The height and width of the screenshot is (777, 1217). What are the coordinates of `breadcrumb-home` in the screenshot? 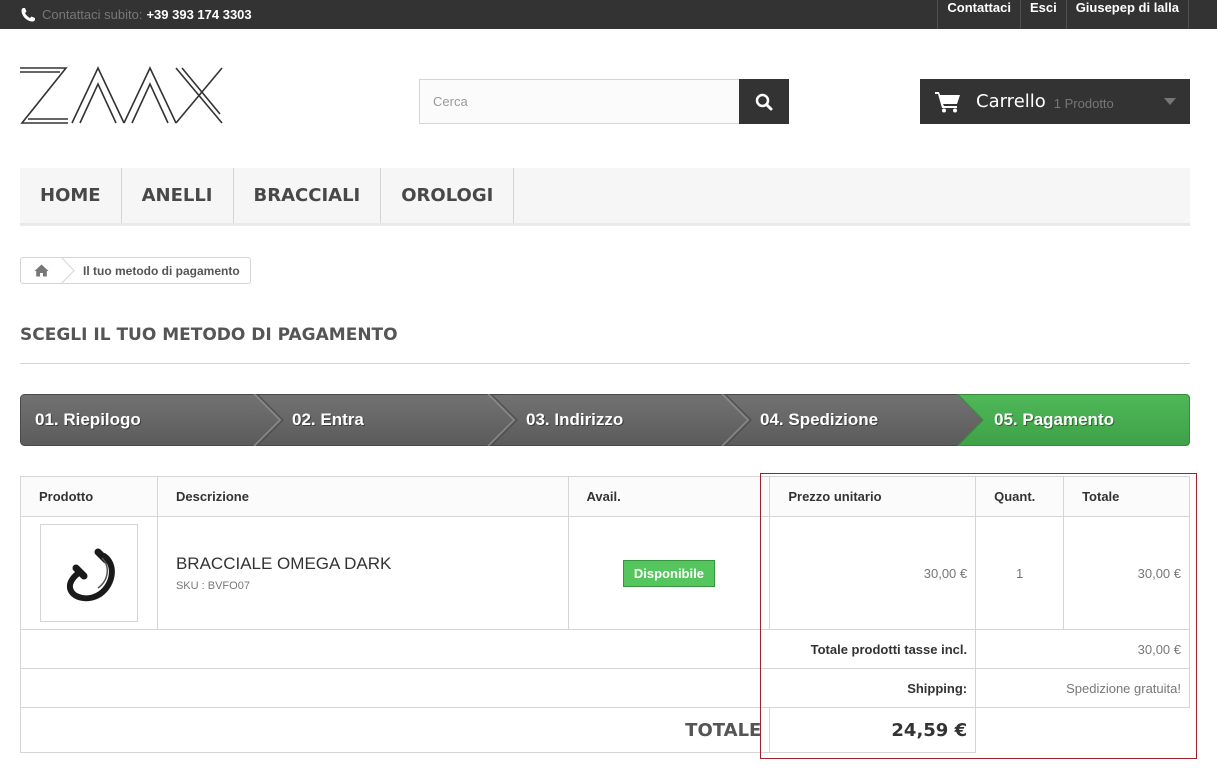 It's located at (48, 270).